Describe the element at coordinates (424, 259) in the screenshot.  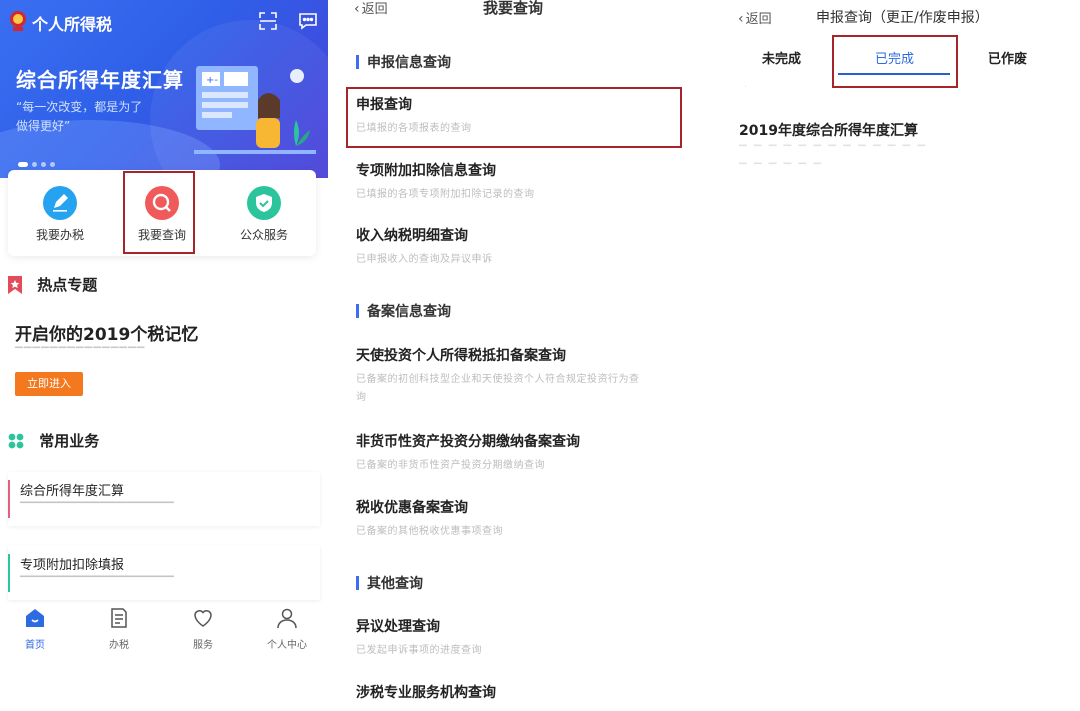
I see `item-subtitle: 已申报收入的查询及异议申诉` at that location.